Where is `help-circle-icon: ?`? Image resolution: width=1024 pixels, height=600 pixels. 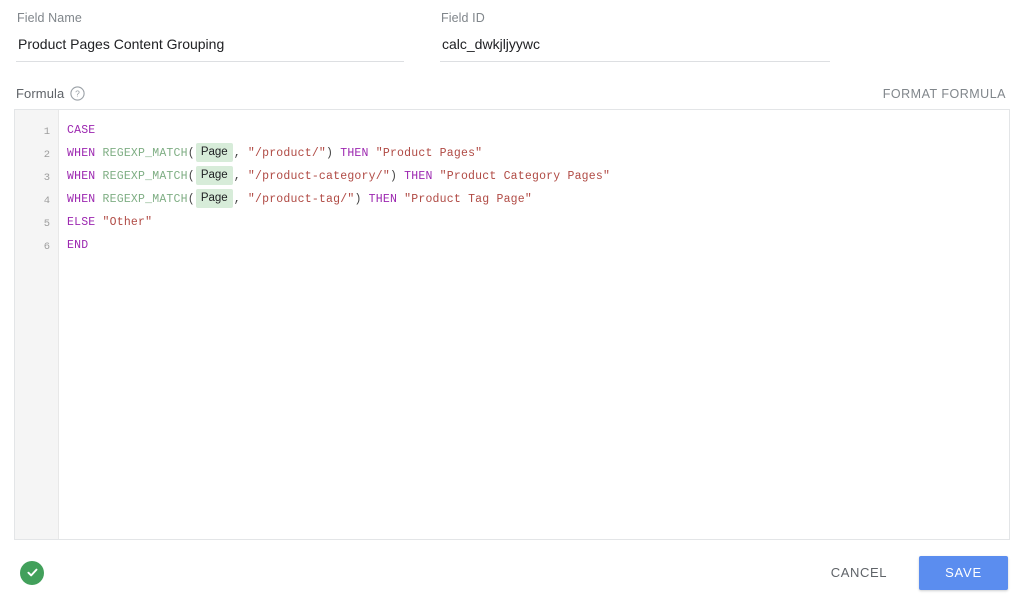 help-circle-icon: ? is located at coordinates (78, 93).